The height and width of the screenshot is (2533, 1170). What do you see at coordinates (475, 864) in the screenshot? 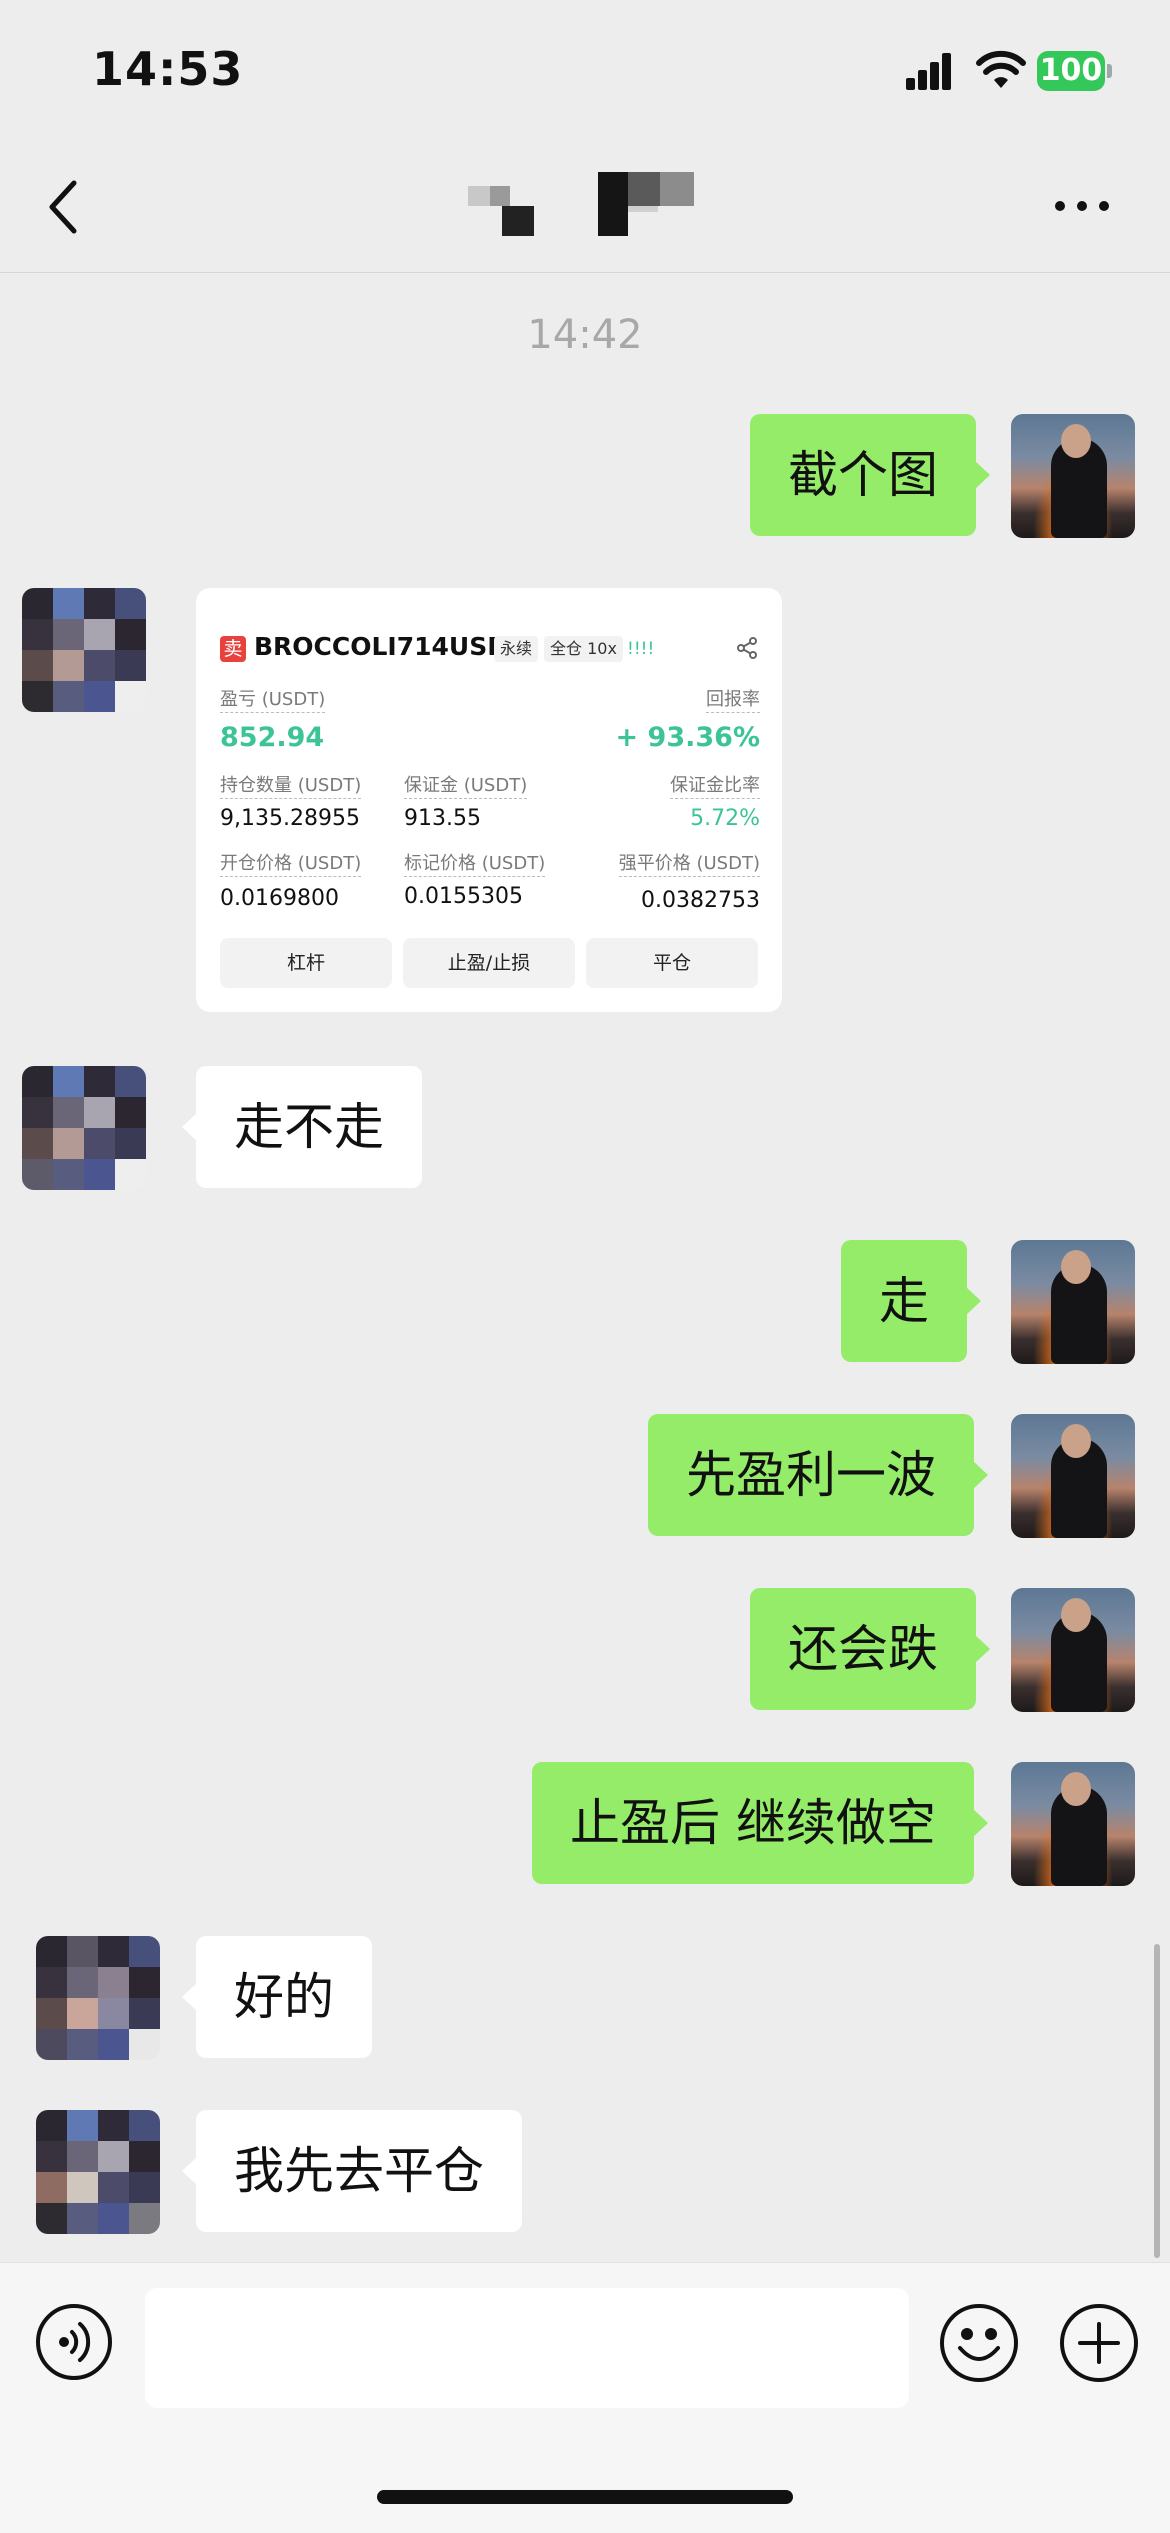
I see `mark-price-label: 标记价格 (USDT)` at bounding box center [475, 864].